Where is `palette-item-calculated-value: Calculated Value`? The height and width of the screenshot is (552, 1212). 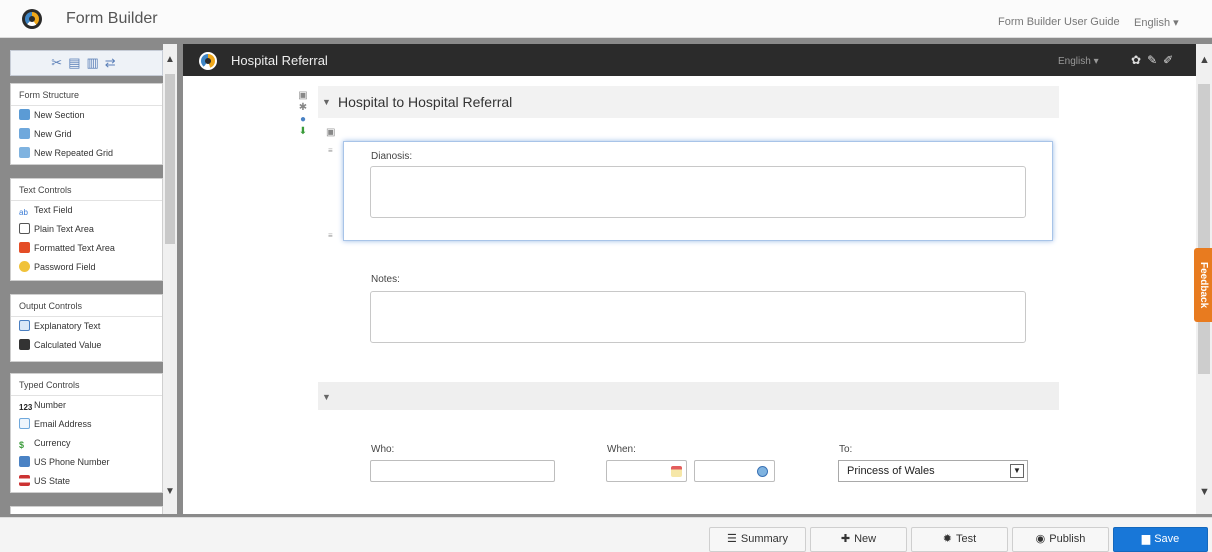
palette-item-calculated-value: Calculated Value is located at coordinates (86, 345).